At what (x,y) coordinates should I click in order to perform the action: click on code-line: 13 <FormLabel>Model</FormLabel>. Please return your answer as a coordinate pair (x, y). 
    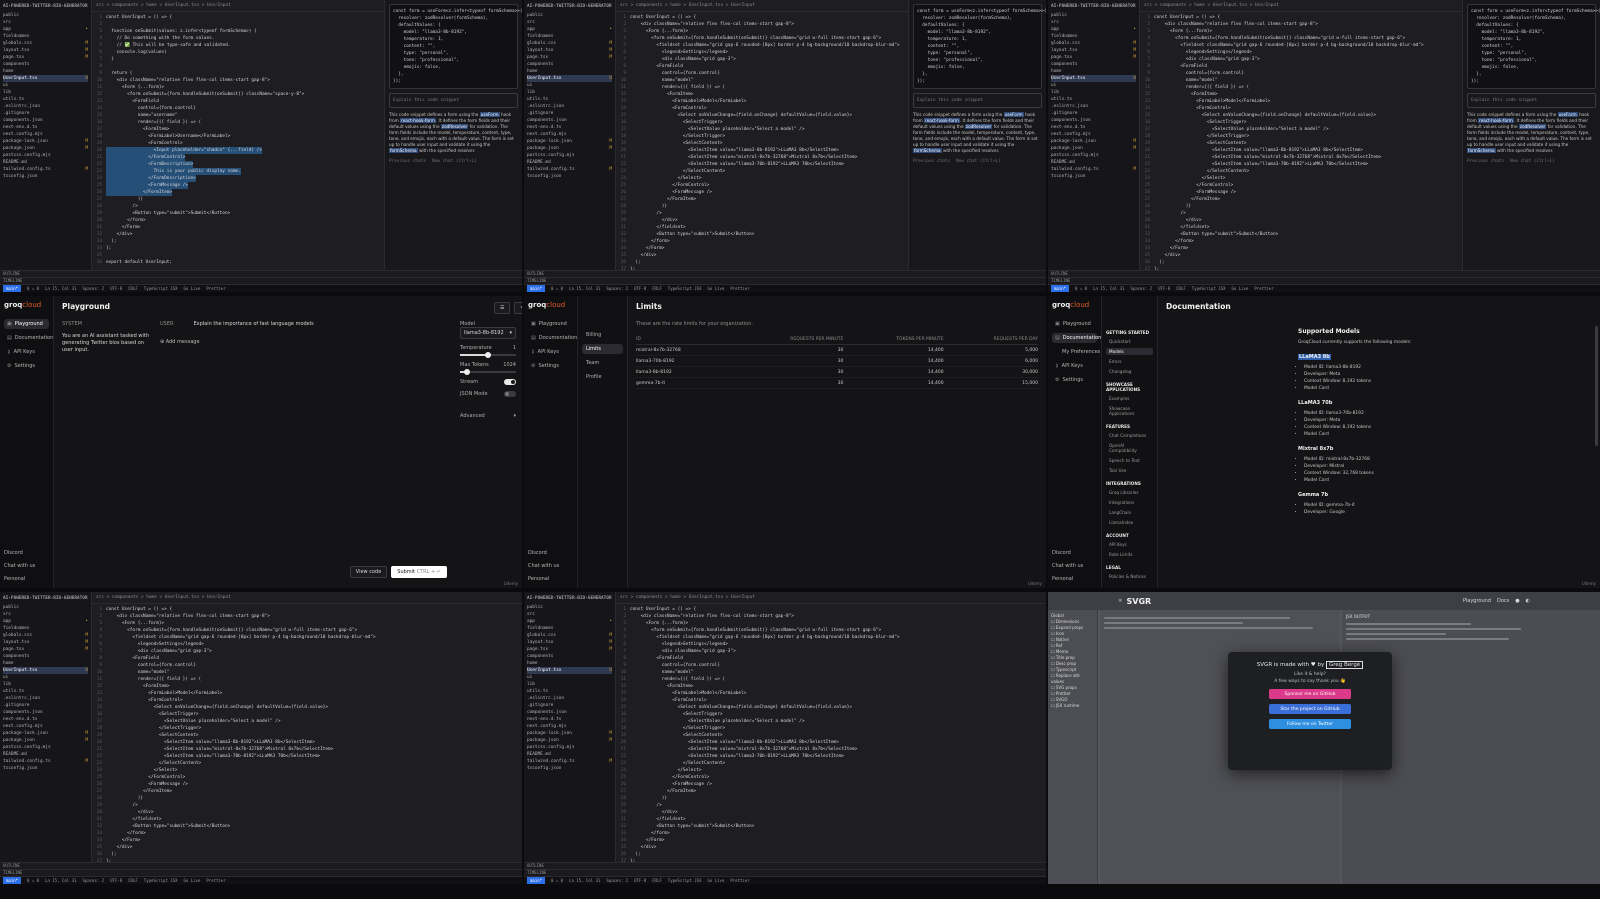
    Looking at the image, I should click on (307, 693).